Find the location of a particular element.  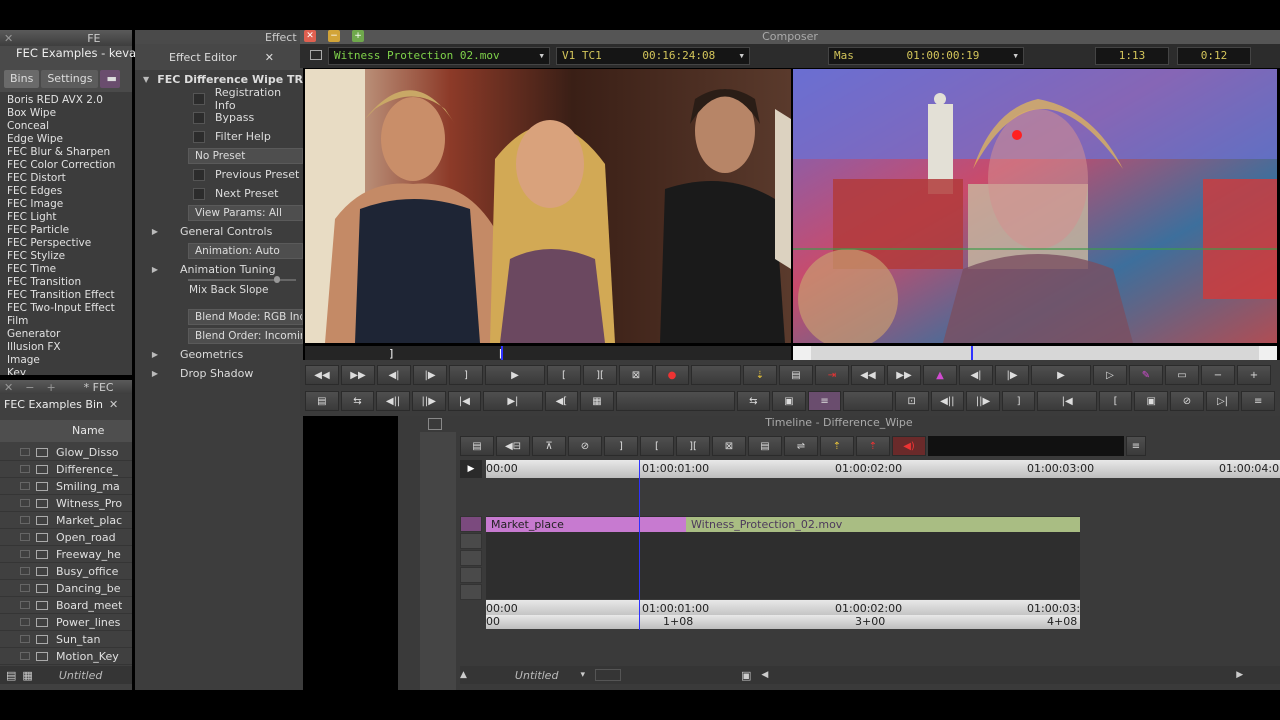

list-item: Sun_tan is located at coordinates (66, 639).